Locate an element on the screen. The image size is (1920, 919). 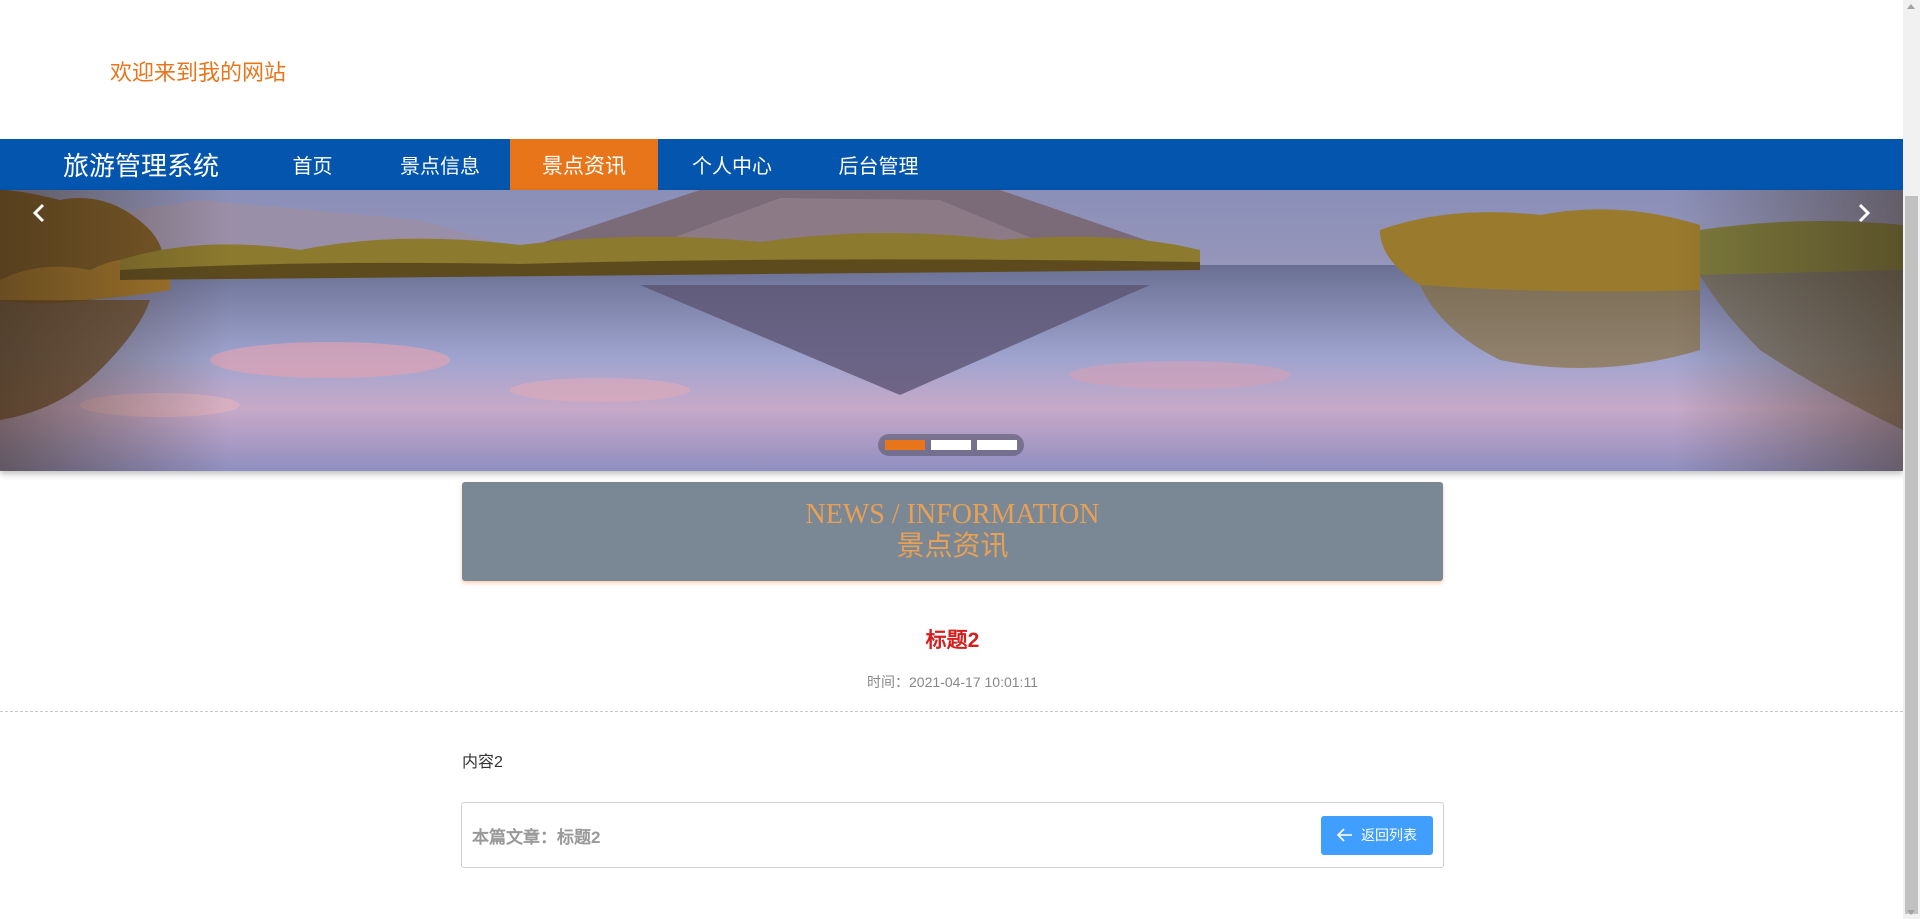
back-to-list-label: 返回列表 is located at coordinates (1389, 835).